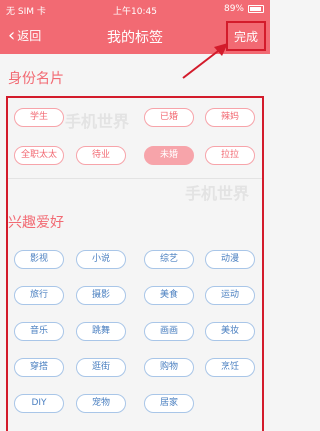 Image resolution: width=320 pixels, height=431 pixels. What do you see at coordinates (256, 9) in the screenshot?
I see `battery-icon` at bounding box center [256, 9].